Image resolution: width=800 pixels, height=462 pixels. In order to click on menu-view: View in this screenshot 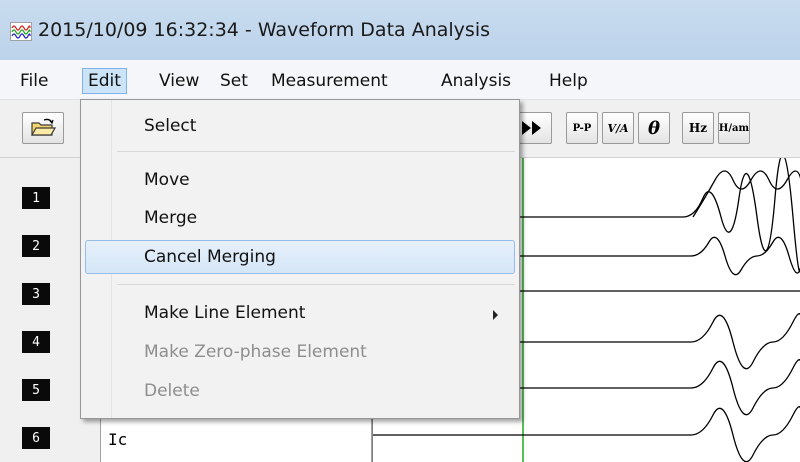, I will do `click(179, 81)`.